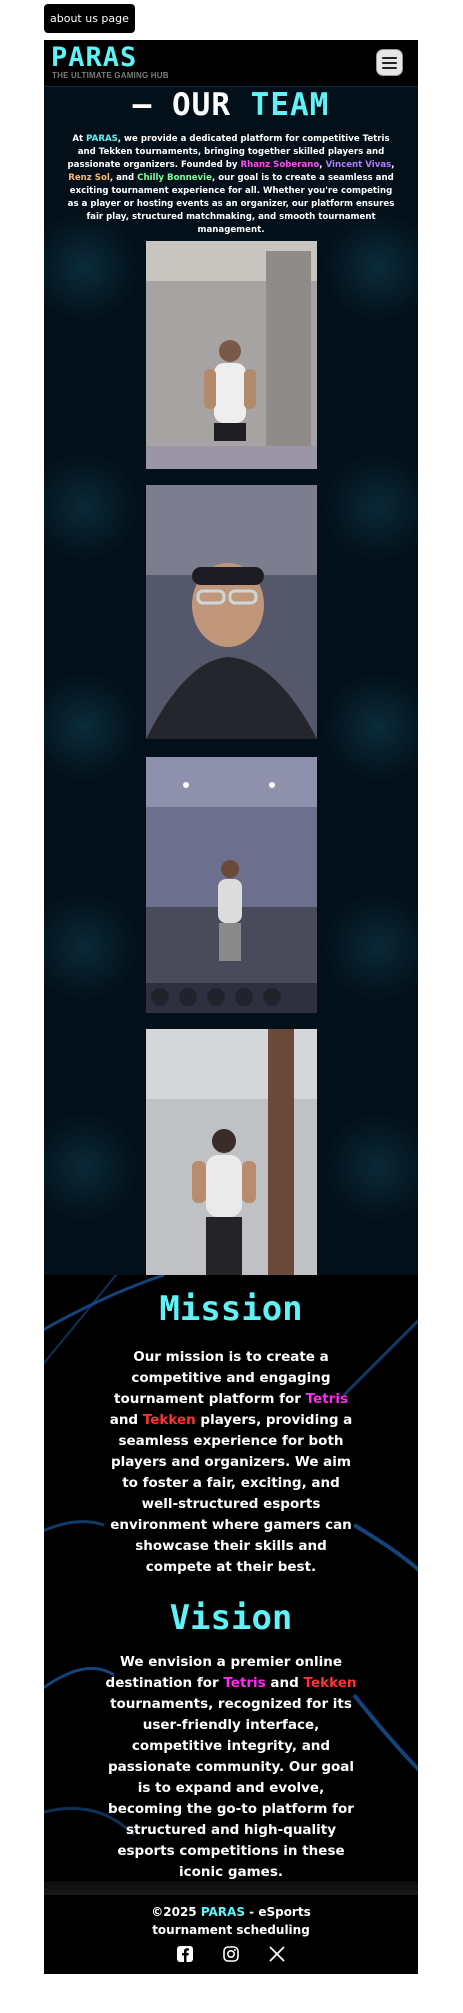 Image resolution: width=463 pixels, height=2013 pixels. Describe the element at coordinates (277, 1954) in the screenshot. I see `x-icon` at that location.